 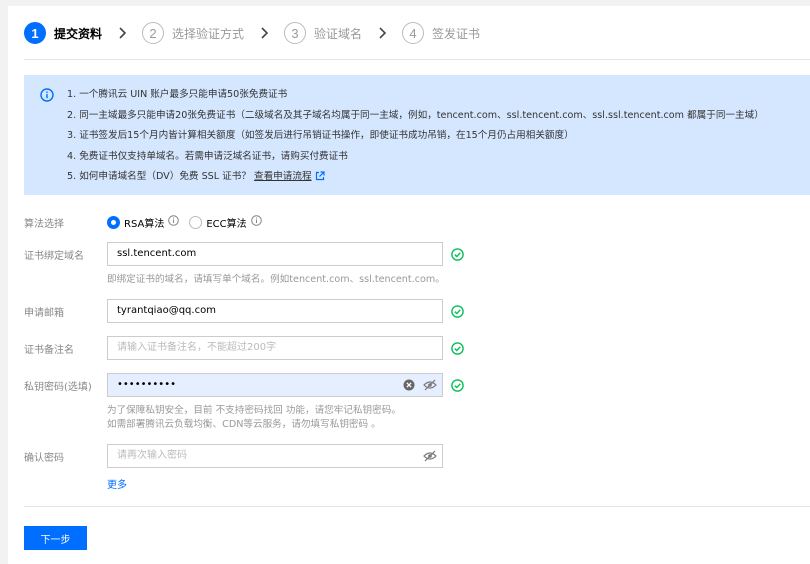 I want to click on external-link-icon, so click(x=320, y=179).